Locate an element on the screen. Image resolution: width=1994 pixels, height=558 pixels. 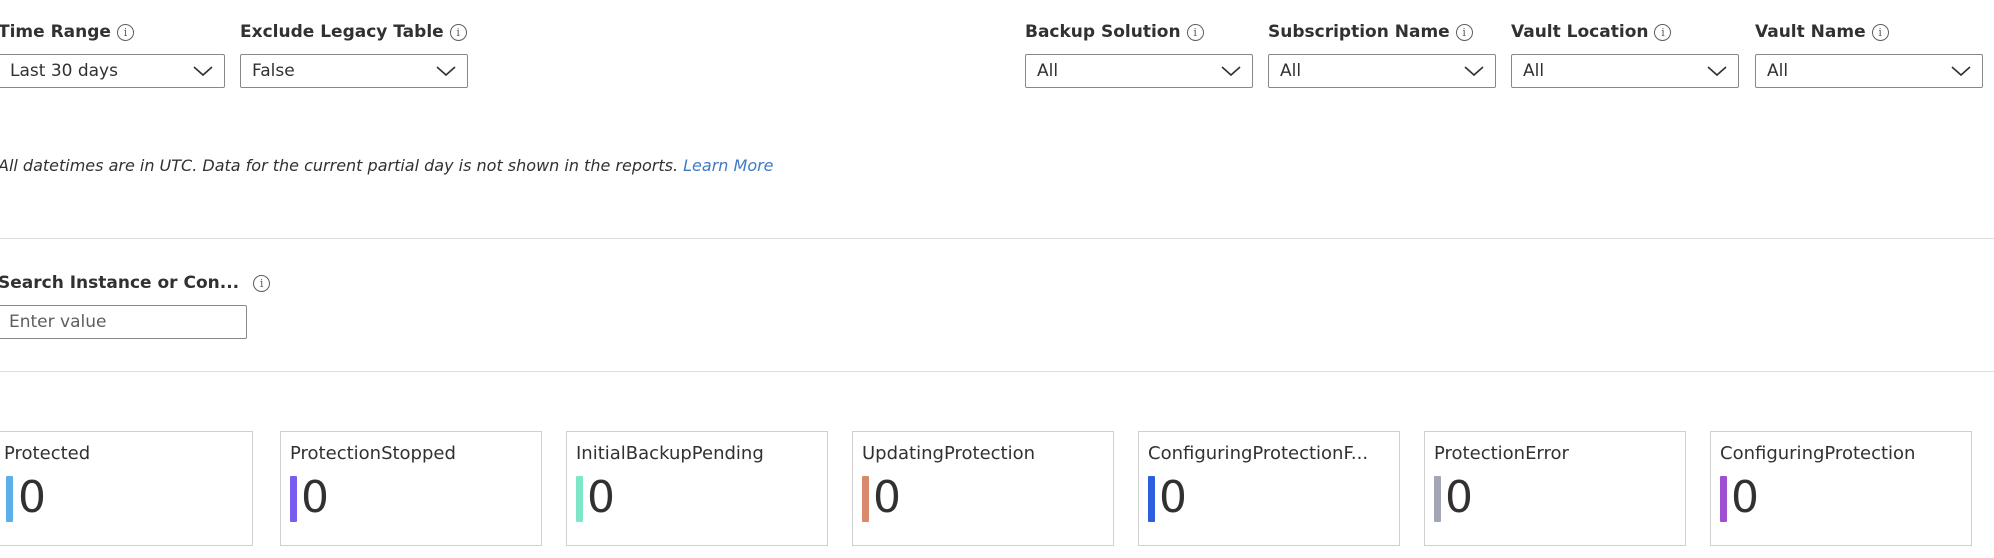
status-tile-protection-stopped: ProtectionStopped 0 is located at coordinates (411, 488).